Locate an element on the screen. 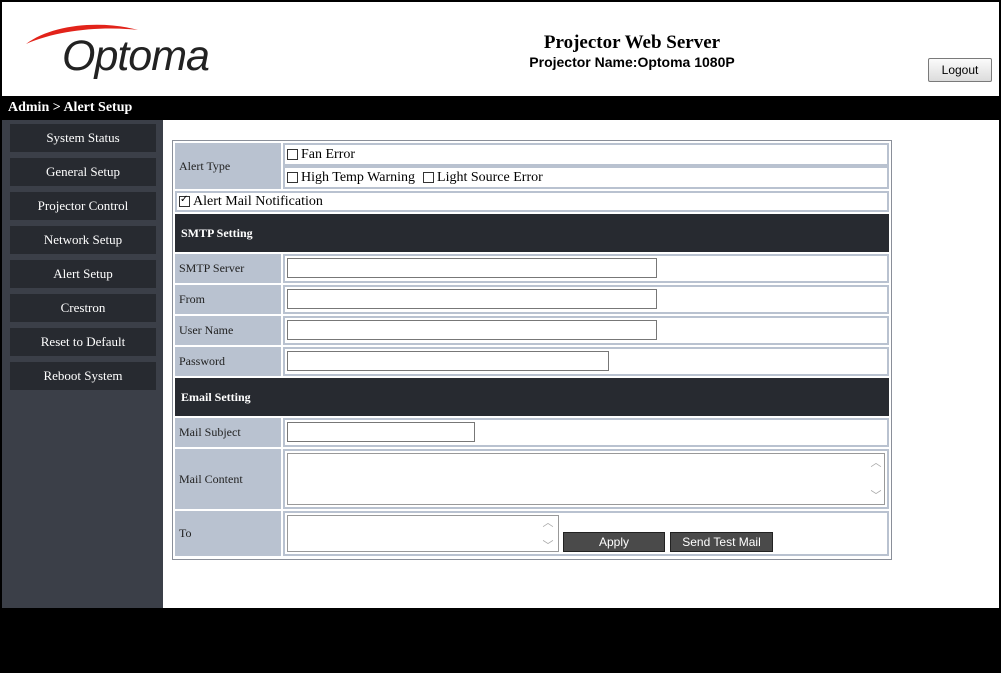  mail-content-textarea is located at coordinates (586, 479).